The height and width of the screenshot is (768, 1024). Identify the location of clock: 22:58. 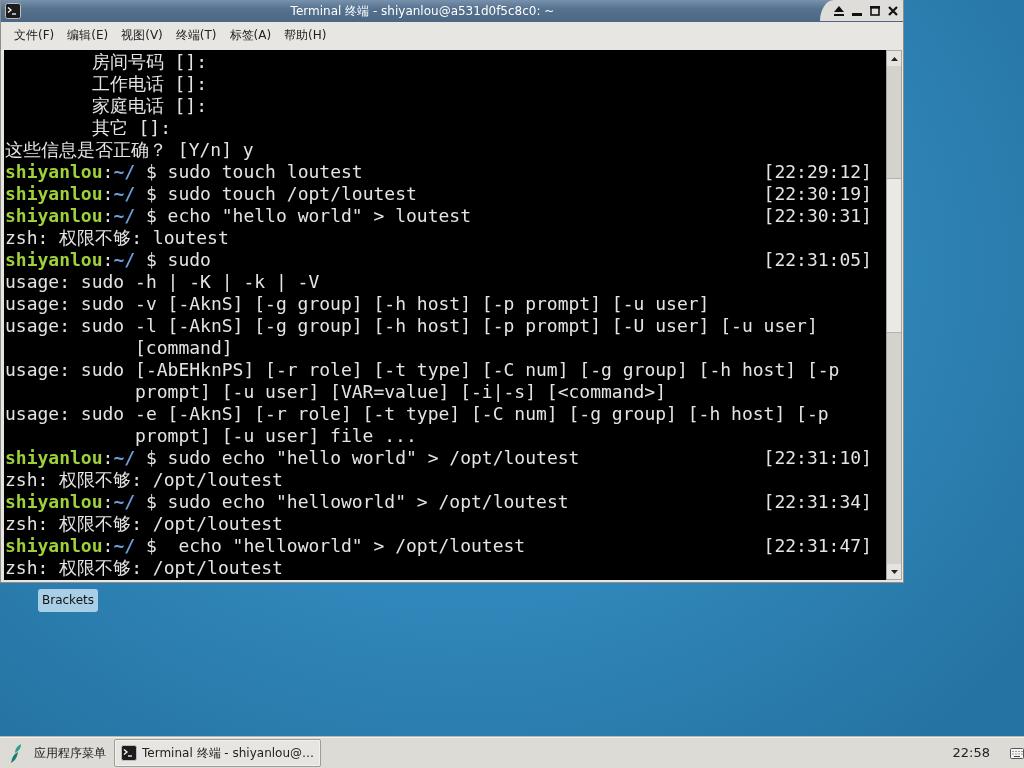
(971, 753).